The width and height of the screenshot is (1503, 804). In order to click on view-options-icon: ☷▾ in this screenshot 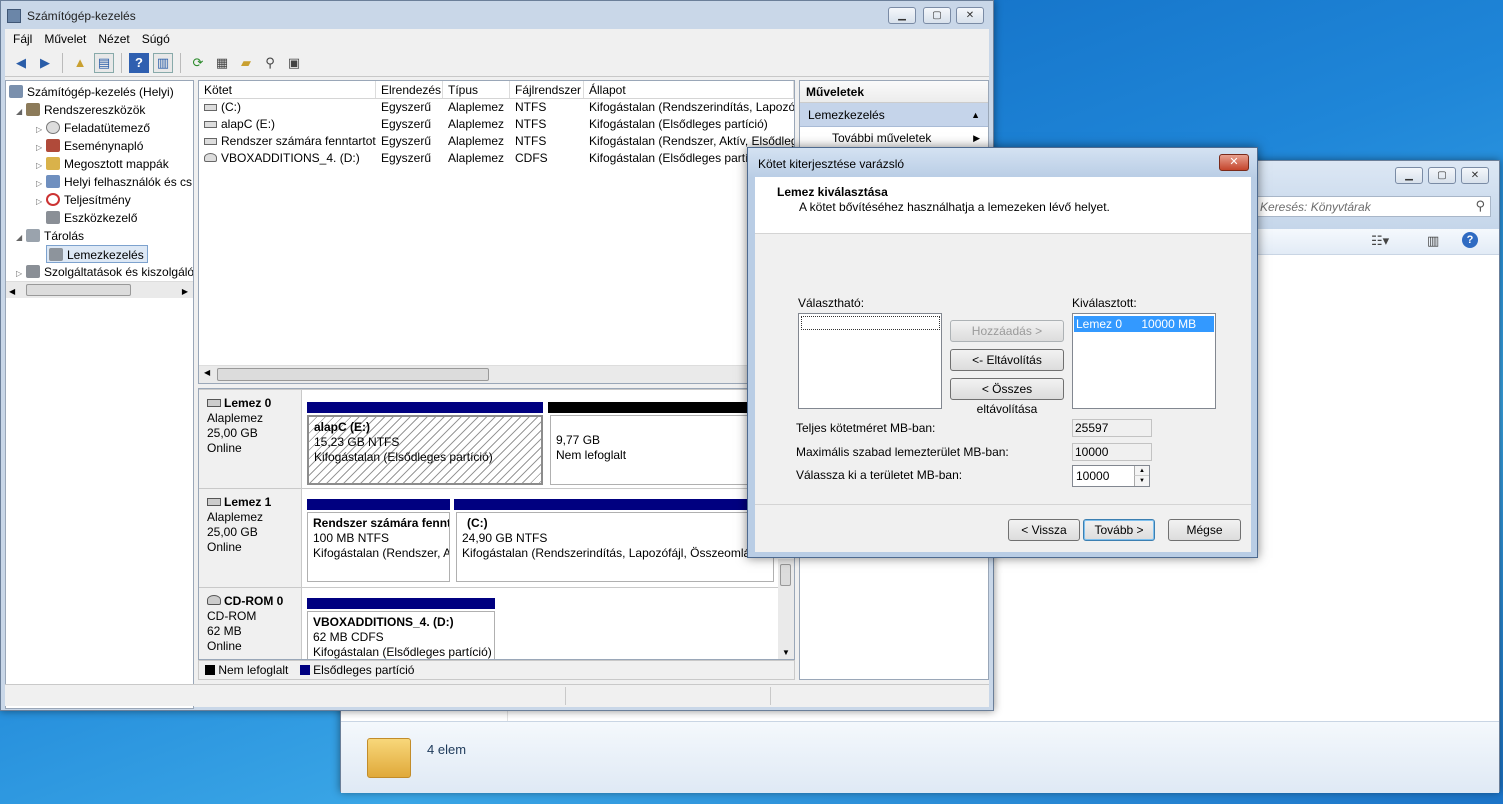, I will do `click(1380, 241)`.